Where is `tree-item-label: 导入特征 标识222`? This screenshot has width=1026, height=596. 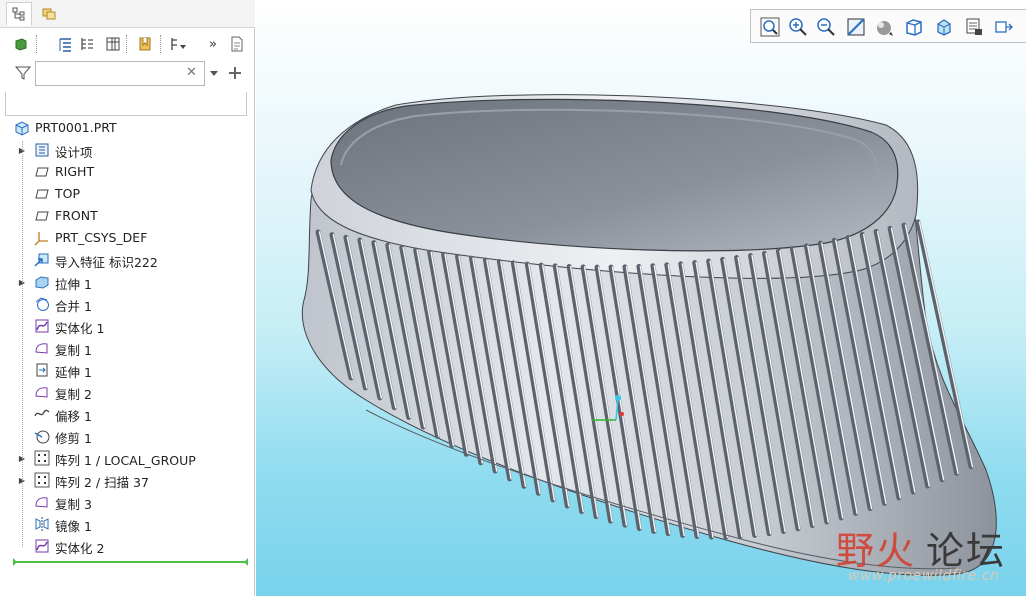
tree-item-label: 导入特征 标识222 is located at coordinates (106, 262).